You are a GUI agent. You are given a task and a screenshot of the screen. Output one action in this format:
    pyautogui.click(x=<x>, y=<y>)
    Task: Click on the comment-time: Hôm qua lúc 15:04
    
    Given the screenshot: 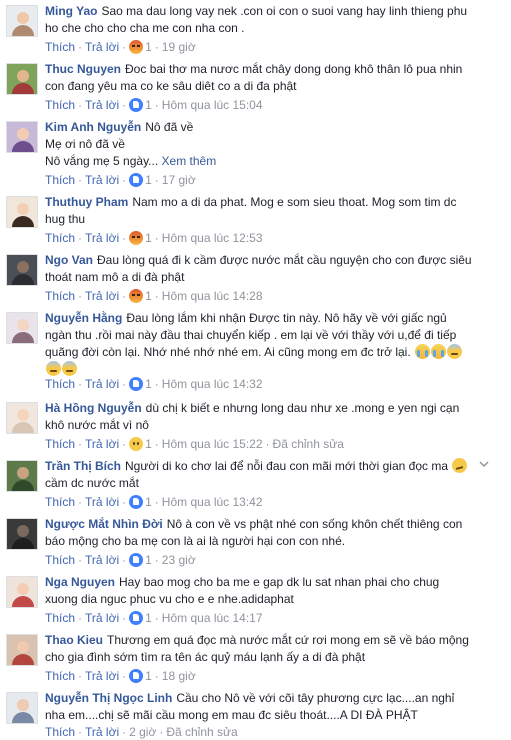 What is the action you would take?
    pyautogui.click(x=212, y=105)
    